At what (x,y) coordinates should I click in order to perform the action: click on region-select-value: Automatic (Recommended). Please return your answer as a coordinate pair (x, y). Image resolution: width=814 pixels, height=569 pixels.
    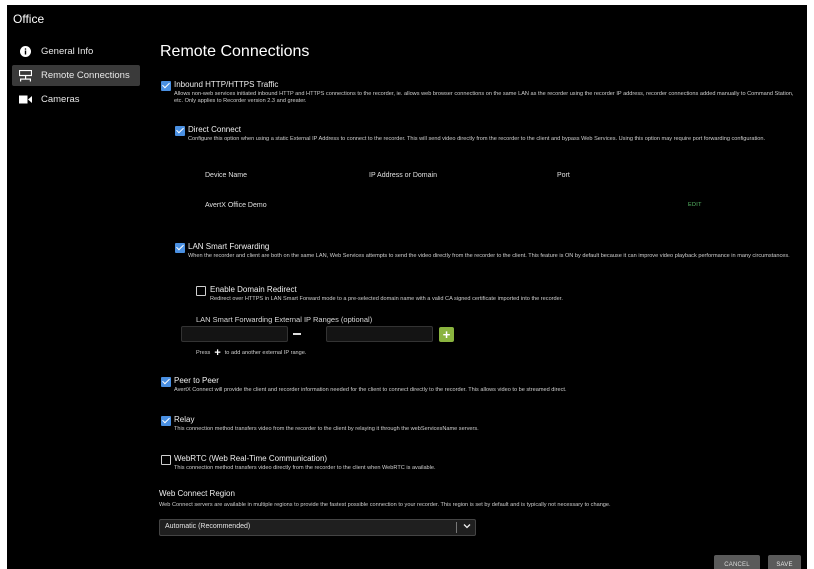
    Looking at the image, I should click on (208, 526).